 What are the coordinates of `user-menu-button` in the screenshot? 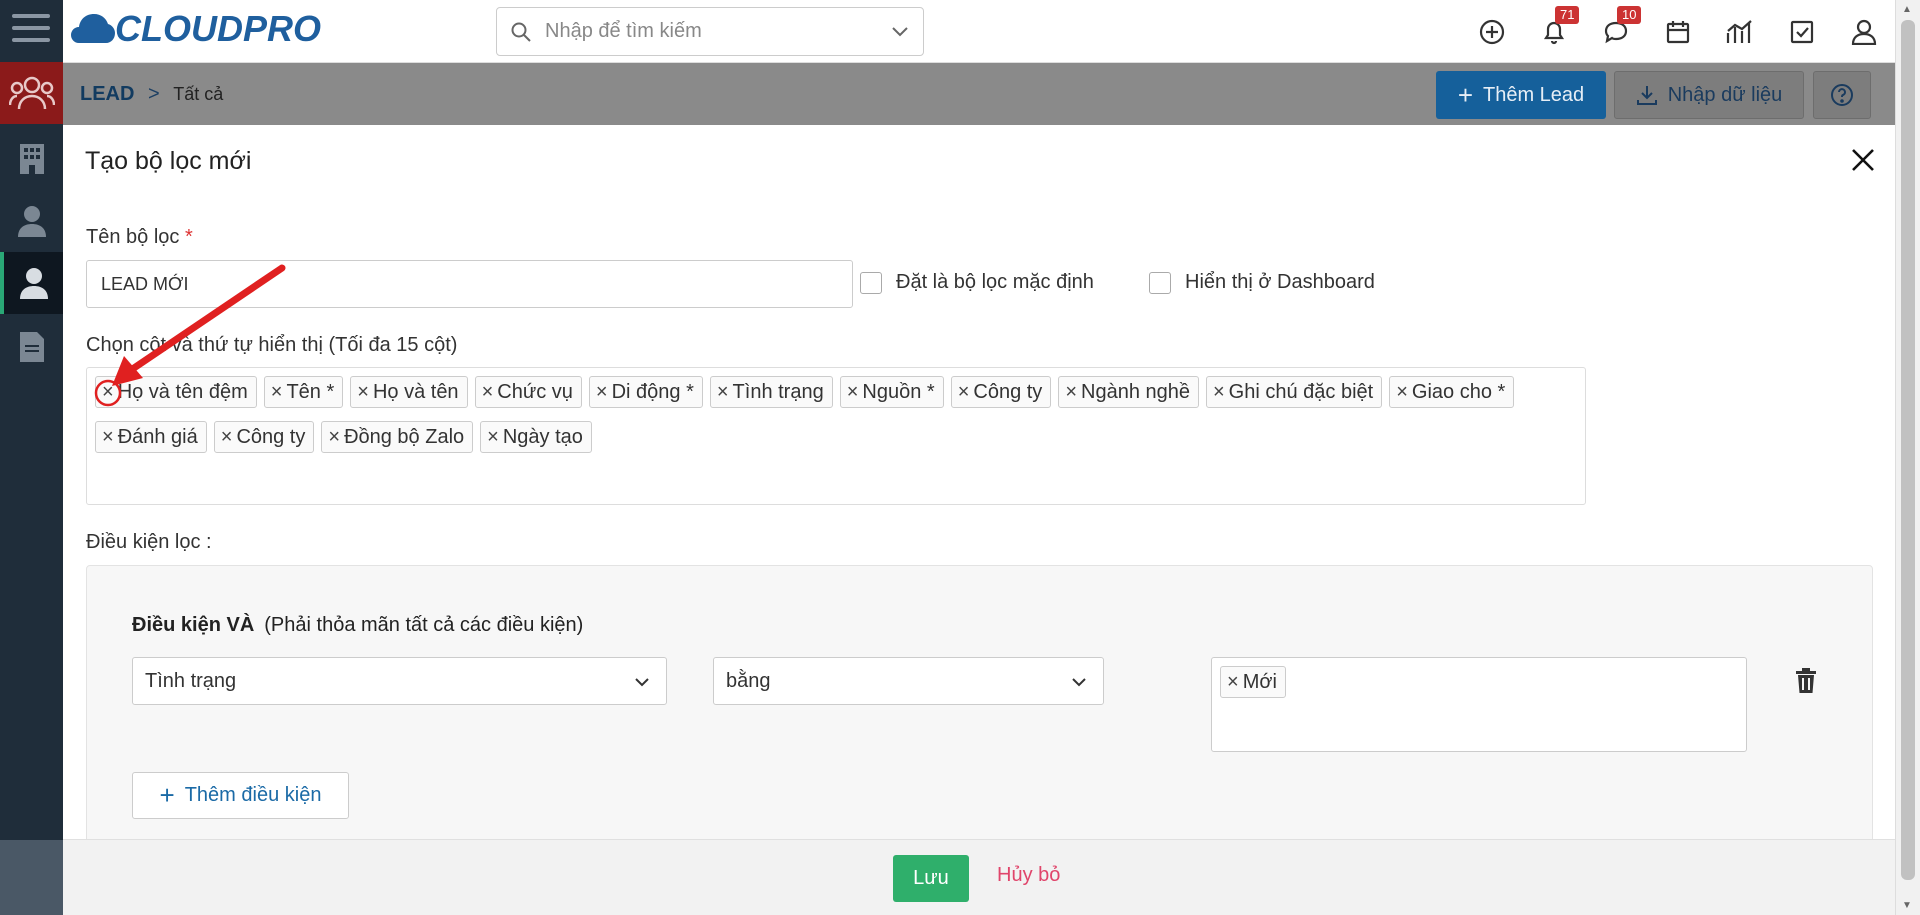 It's located at (1864, 31).